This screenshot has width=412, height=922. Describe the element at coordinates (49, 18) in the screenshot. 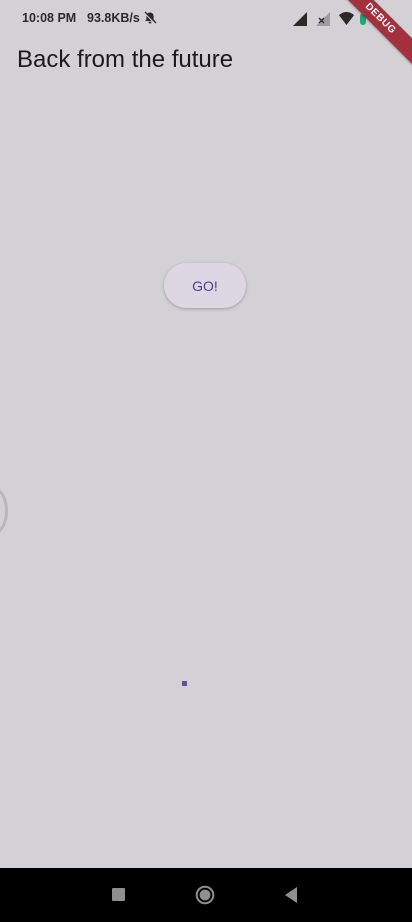

I see `status-time: 10:08 PM` at that location.